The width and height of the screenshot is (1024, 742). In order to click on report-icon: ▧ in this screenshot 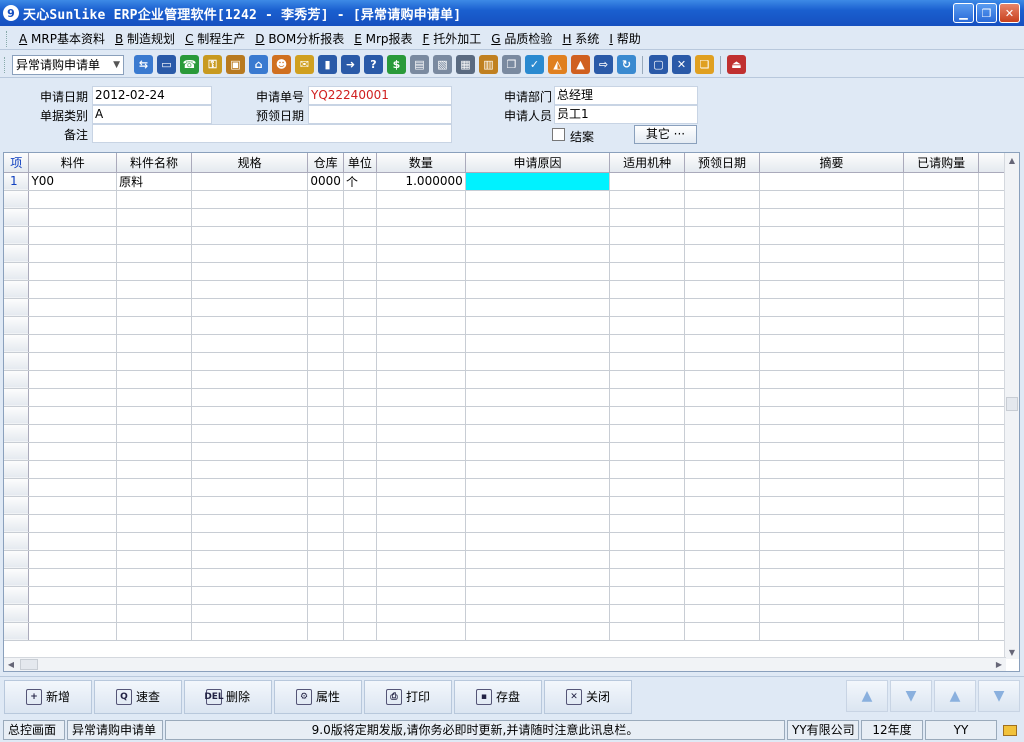, I will do `click(442, 64)`.